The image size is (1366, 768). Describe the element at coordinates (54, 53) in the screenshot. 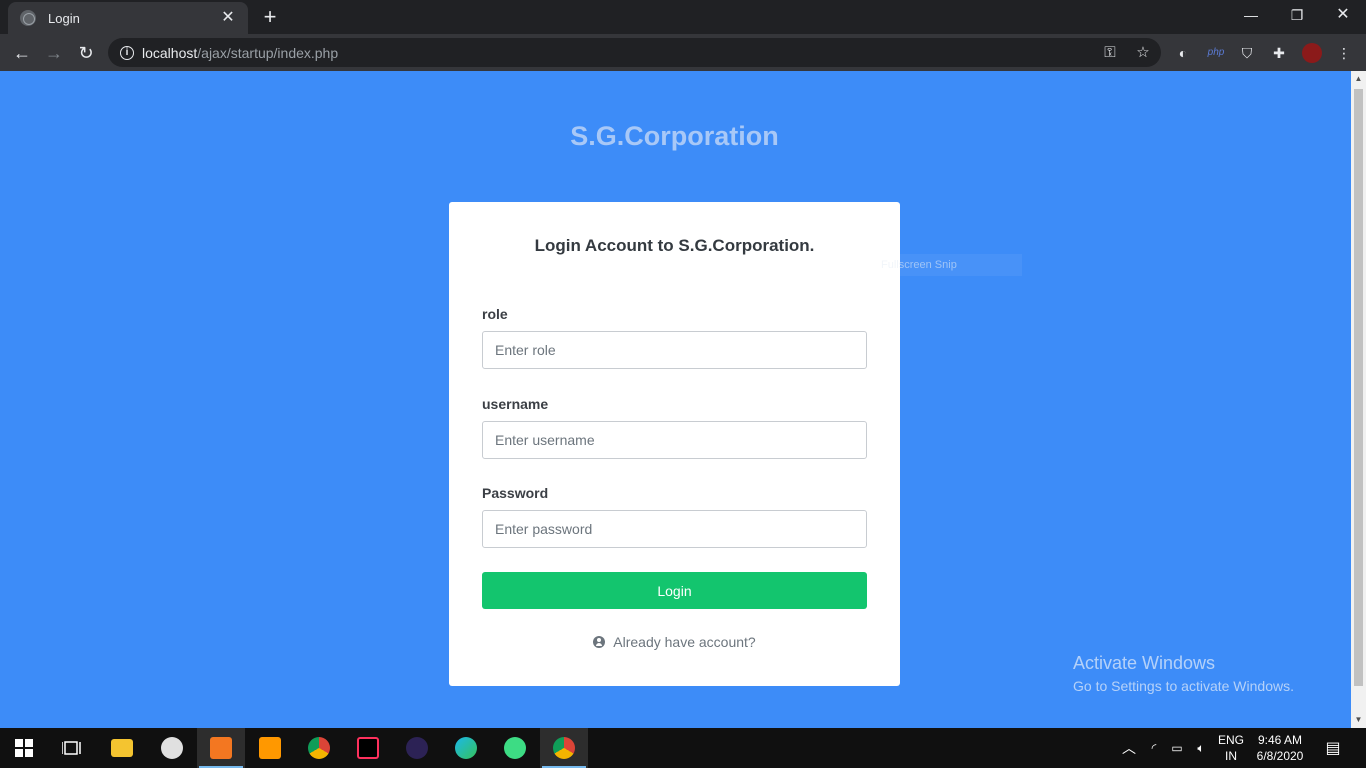

I see `forward-button: →` at that location.